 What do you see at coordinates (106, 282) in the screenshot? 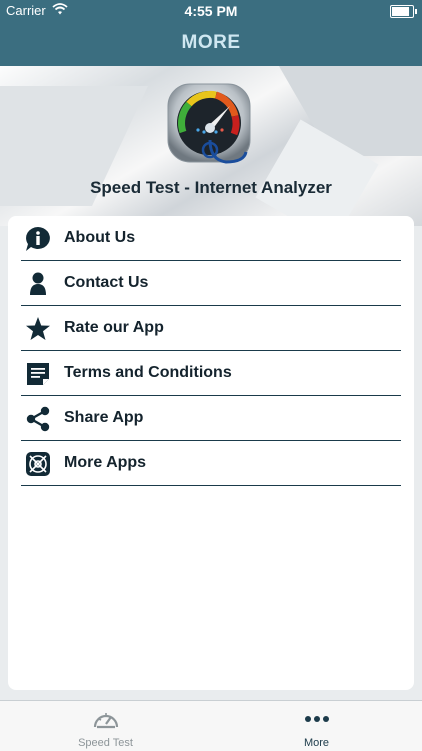
I see `menu-item-label: Contact Us` at bounding box center [106, 282].